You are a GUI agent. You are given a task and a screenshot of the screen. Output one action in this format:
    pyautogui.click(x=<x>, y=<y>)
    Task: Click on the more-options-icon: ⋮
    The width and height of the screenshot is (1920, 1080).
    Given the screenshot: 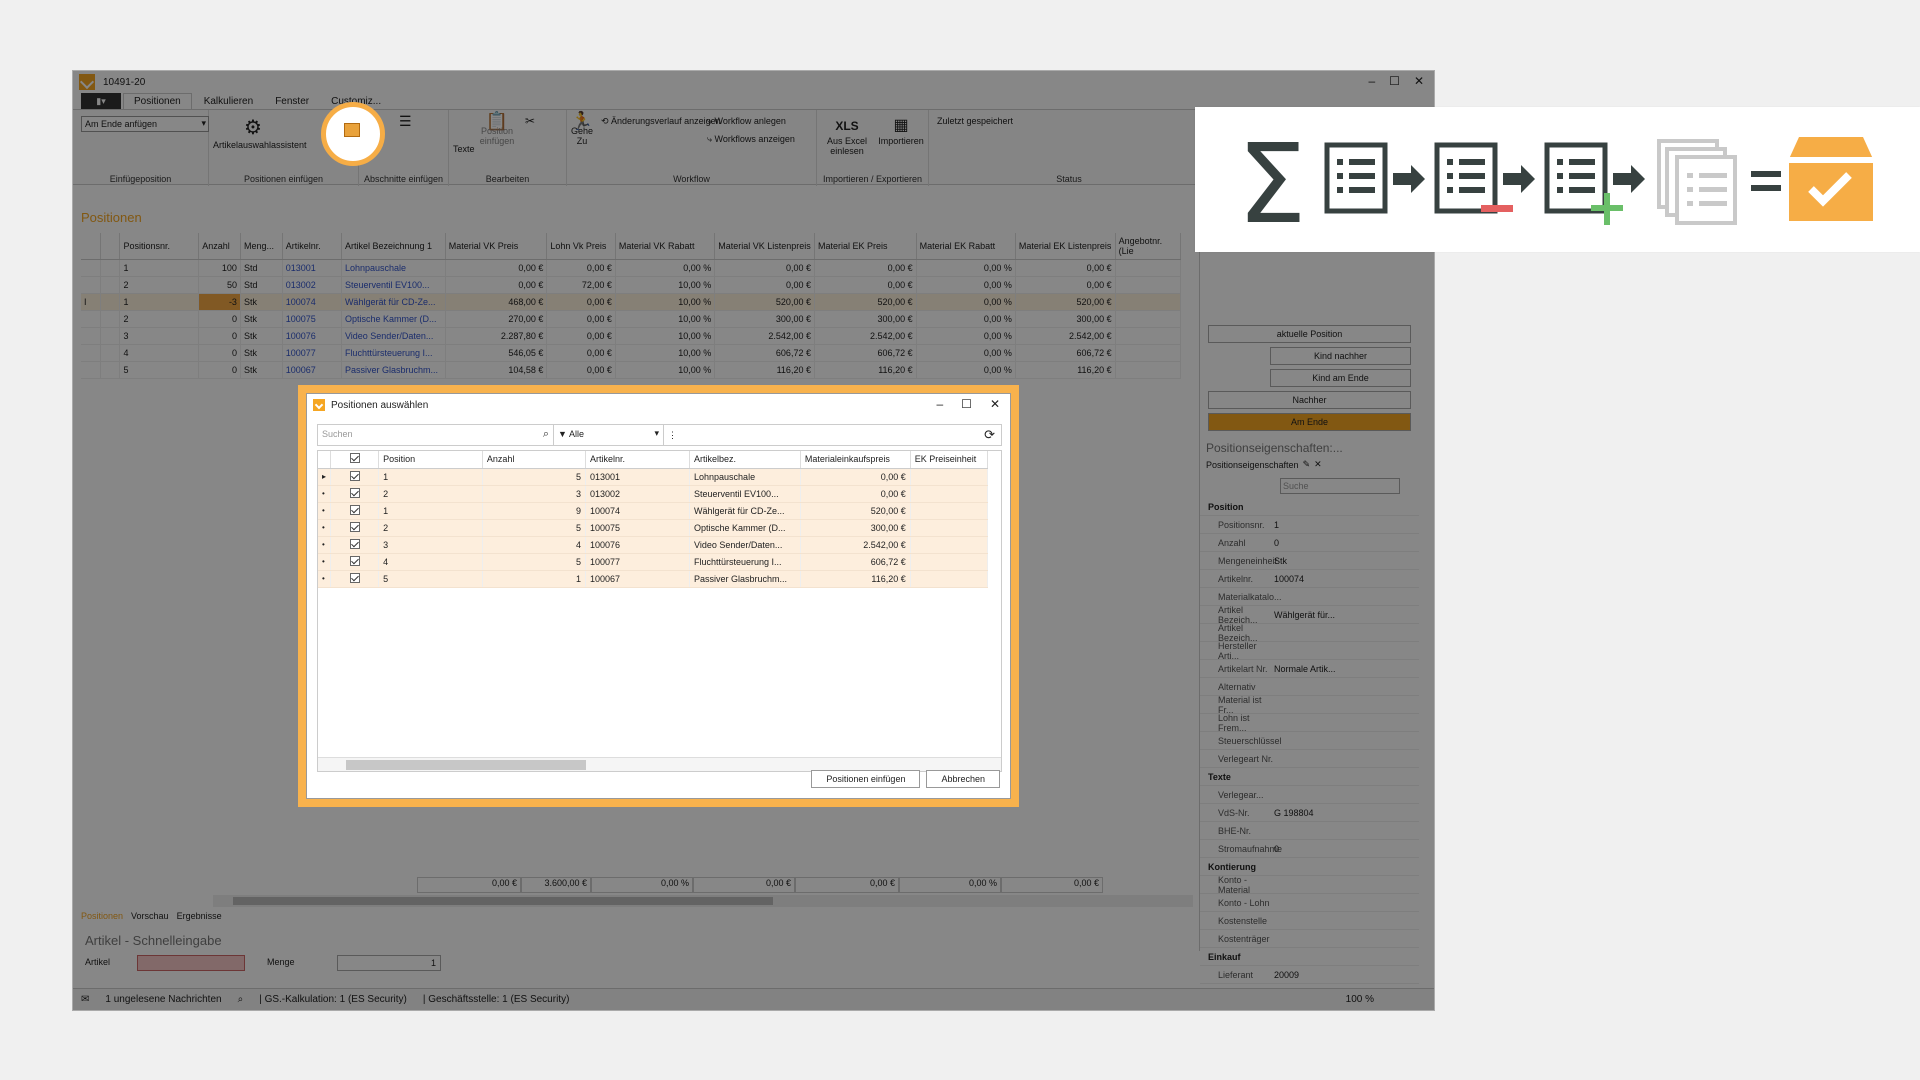 What is the action you would take?
    pyautogui.click(x=672, y=435)
    